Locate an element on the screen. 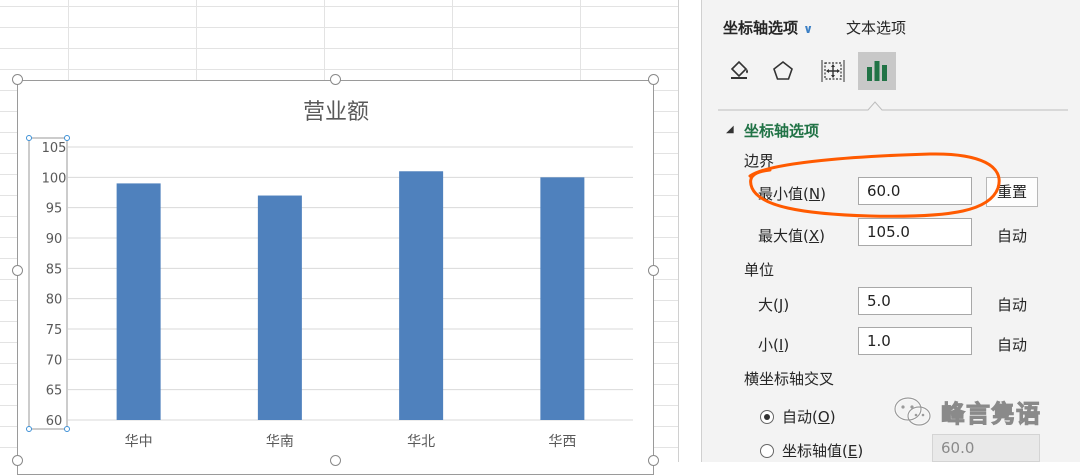  y-tick-label: 65 is located at coordinates (54, 391).